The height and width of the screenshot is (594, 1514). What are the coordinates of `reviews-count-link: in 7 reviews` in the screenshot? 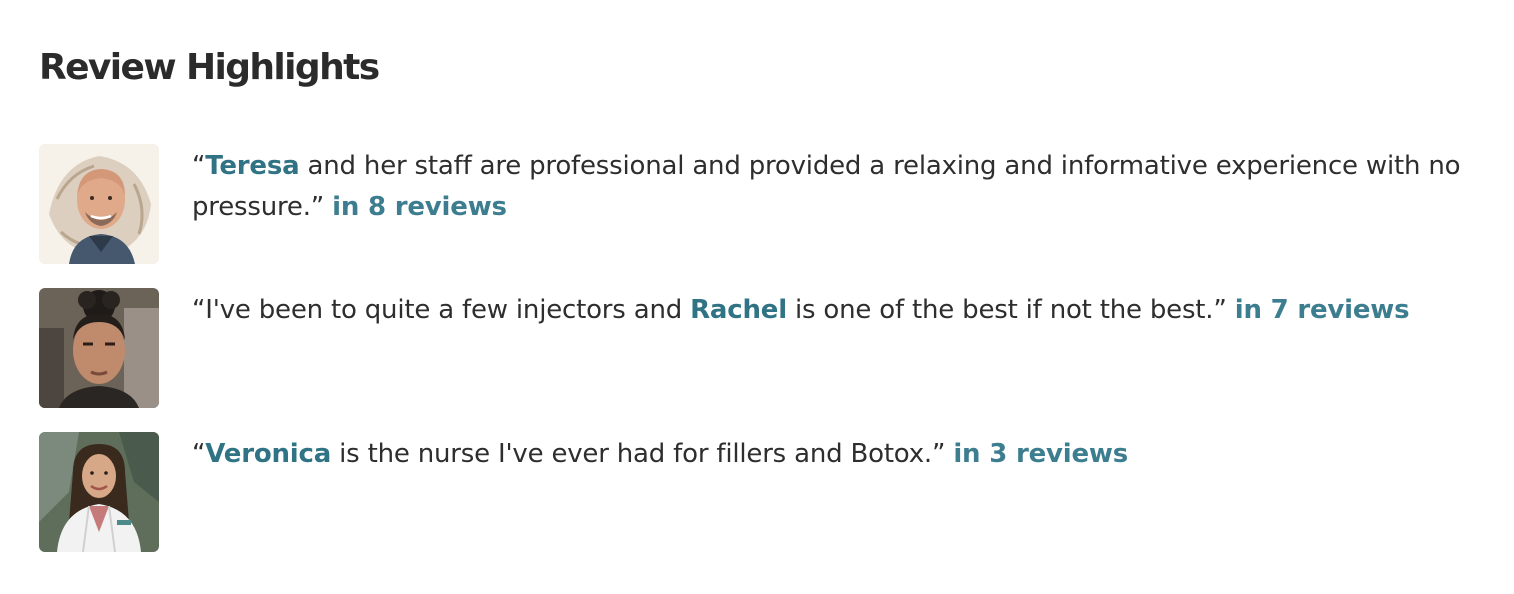 It's located at (1322, 310).